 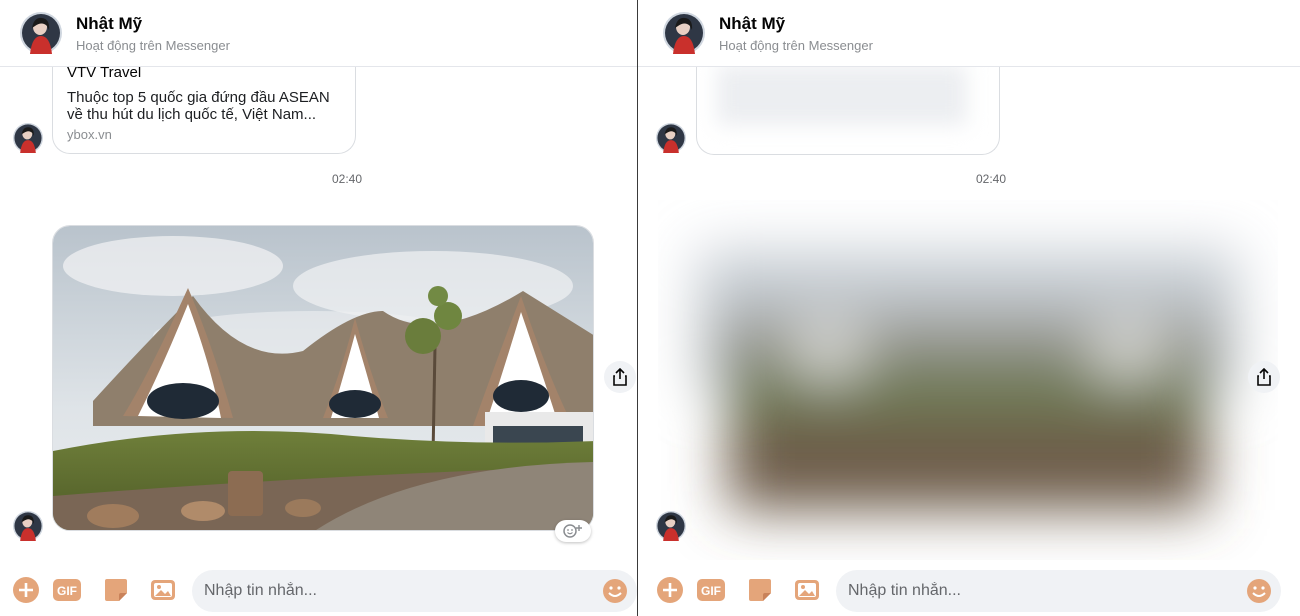 What do you see at coordinates (573, 531) in the screenshot?
I see `add-reaction-icon` at bounding box center [573, 531].